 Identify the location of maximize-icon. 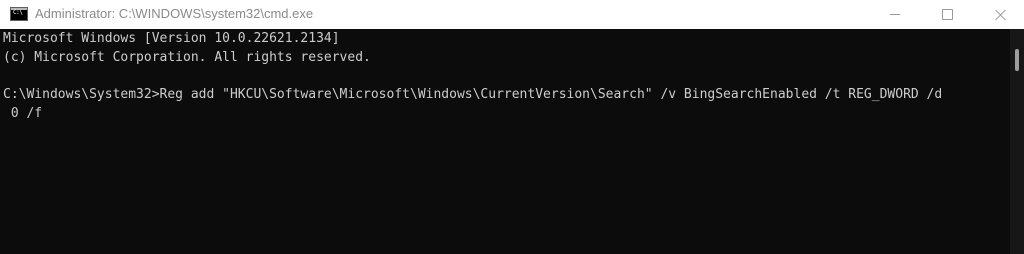
(947, 14).